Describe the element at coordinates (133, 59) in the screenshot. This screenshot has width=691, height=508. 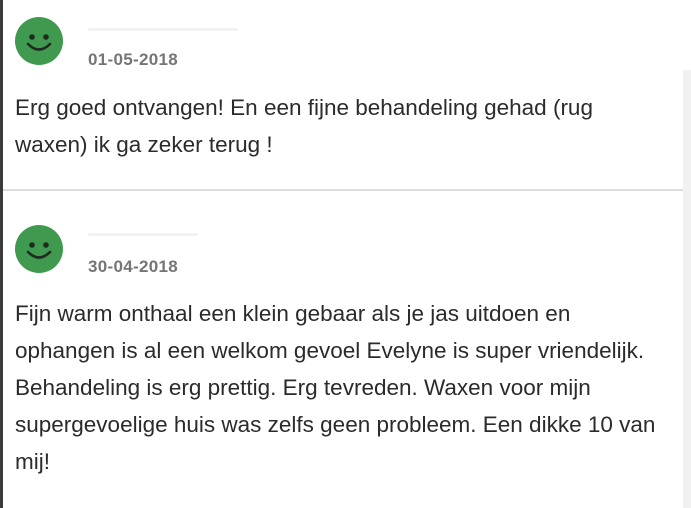
I see `review-date: 01-05-2018` at that location.